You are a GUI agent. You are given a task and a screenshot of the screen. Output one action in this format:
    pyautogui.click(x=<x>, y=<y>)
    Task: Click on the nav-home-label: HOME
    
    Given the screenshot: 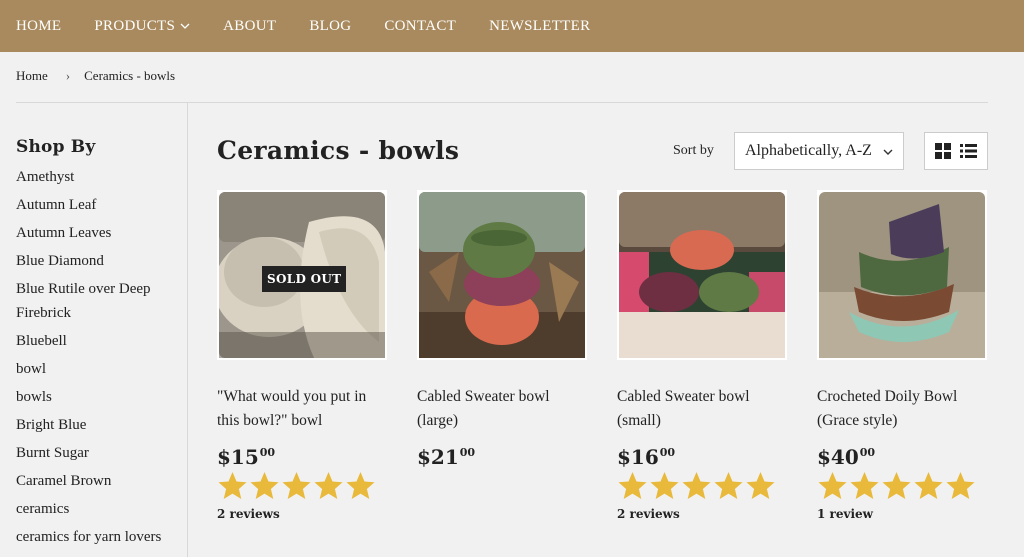 What is the action you would take?
    pyautogui.click(x=39, y=25)
    